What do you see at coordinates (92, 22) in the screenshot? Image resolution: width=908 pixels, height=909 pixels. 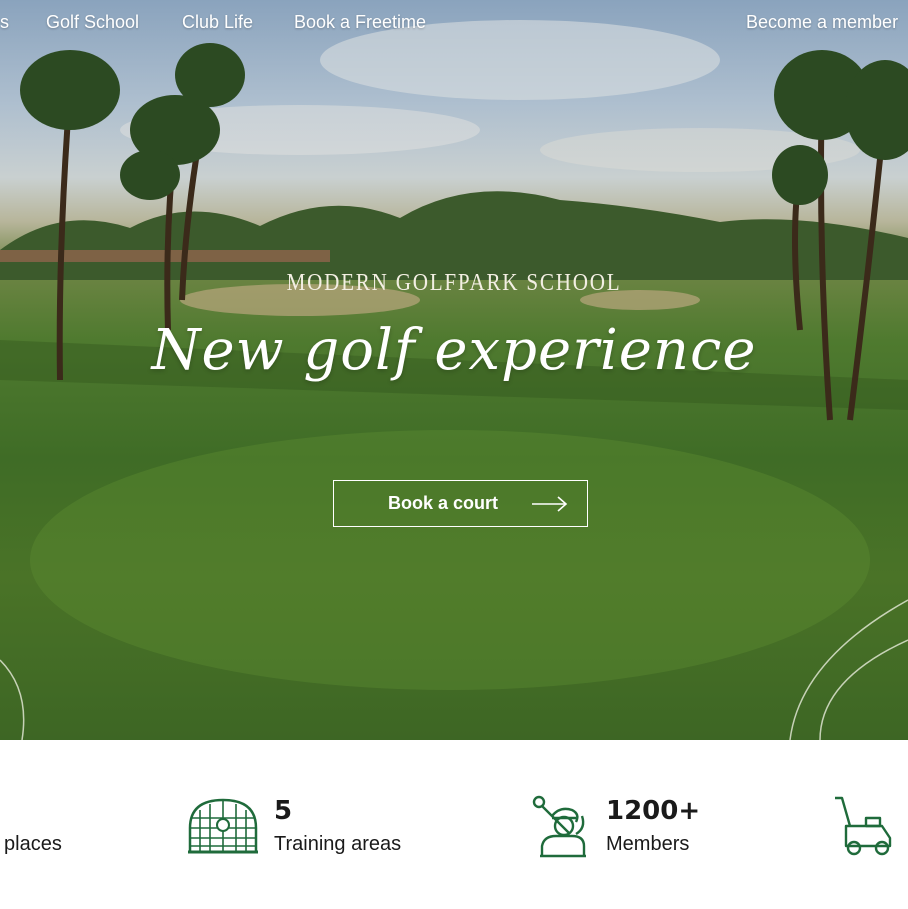 I see `nav-item-golf-school: Golf School` at bounding box center [92, 22].